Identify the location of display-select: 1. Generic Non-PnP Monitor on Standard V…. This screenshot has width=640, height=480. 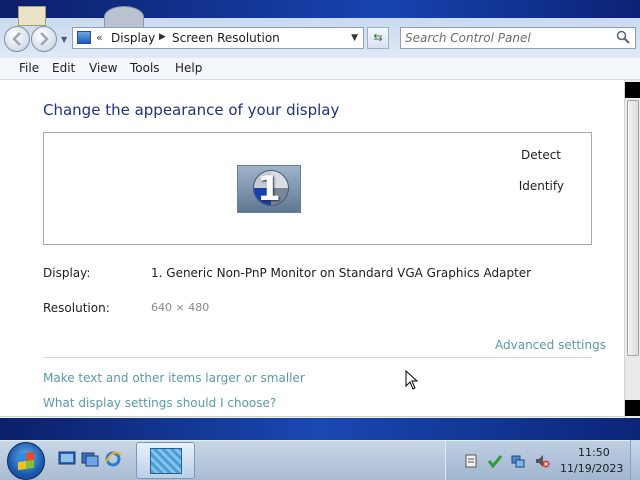
(341, 273).